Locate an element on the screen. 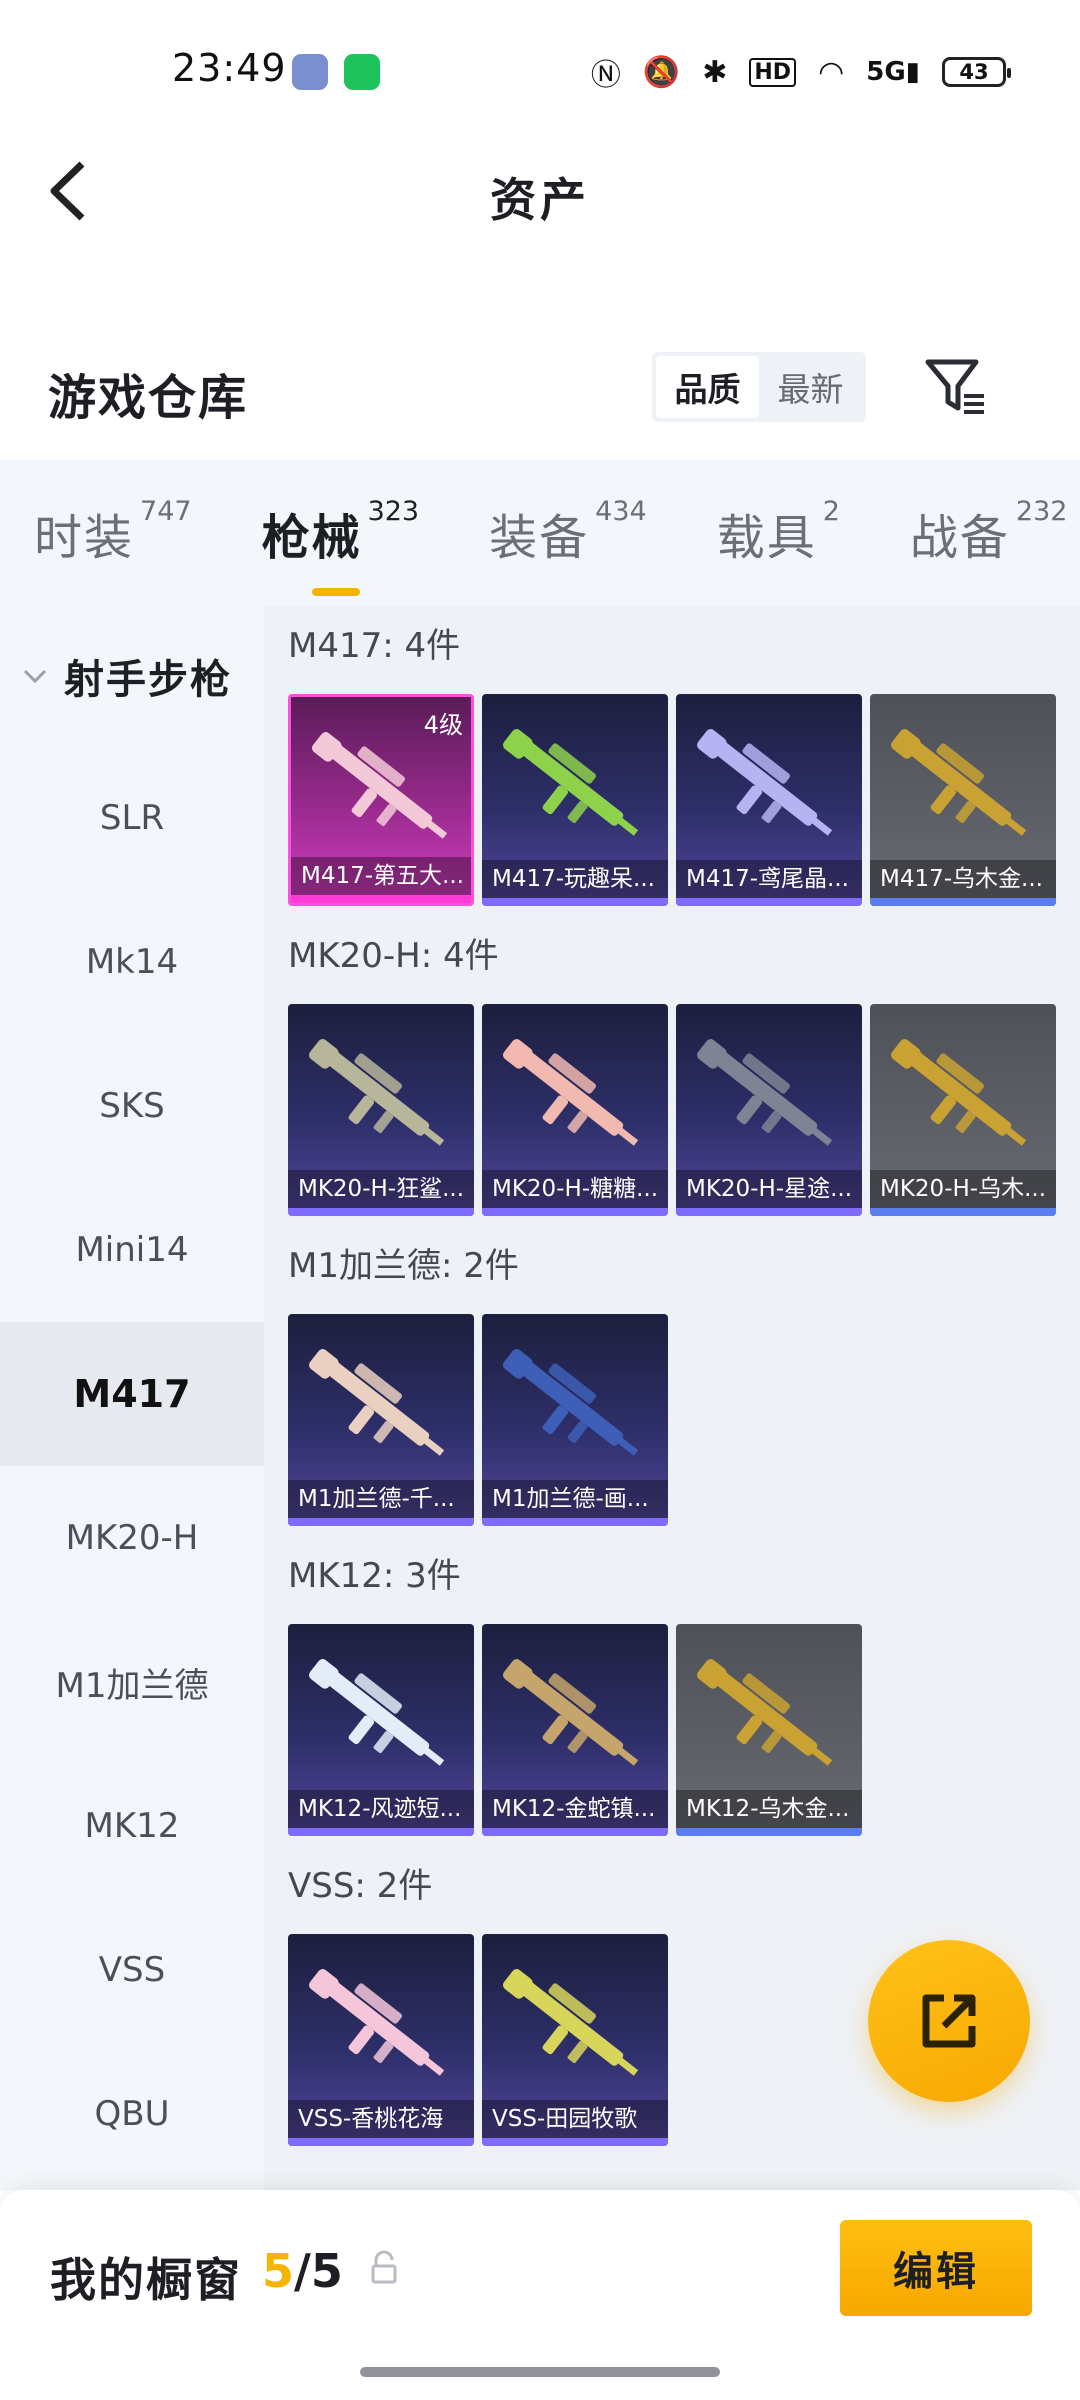  tab-supplies: 战备 232 is located at coordinates (988, 532).